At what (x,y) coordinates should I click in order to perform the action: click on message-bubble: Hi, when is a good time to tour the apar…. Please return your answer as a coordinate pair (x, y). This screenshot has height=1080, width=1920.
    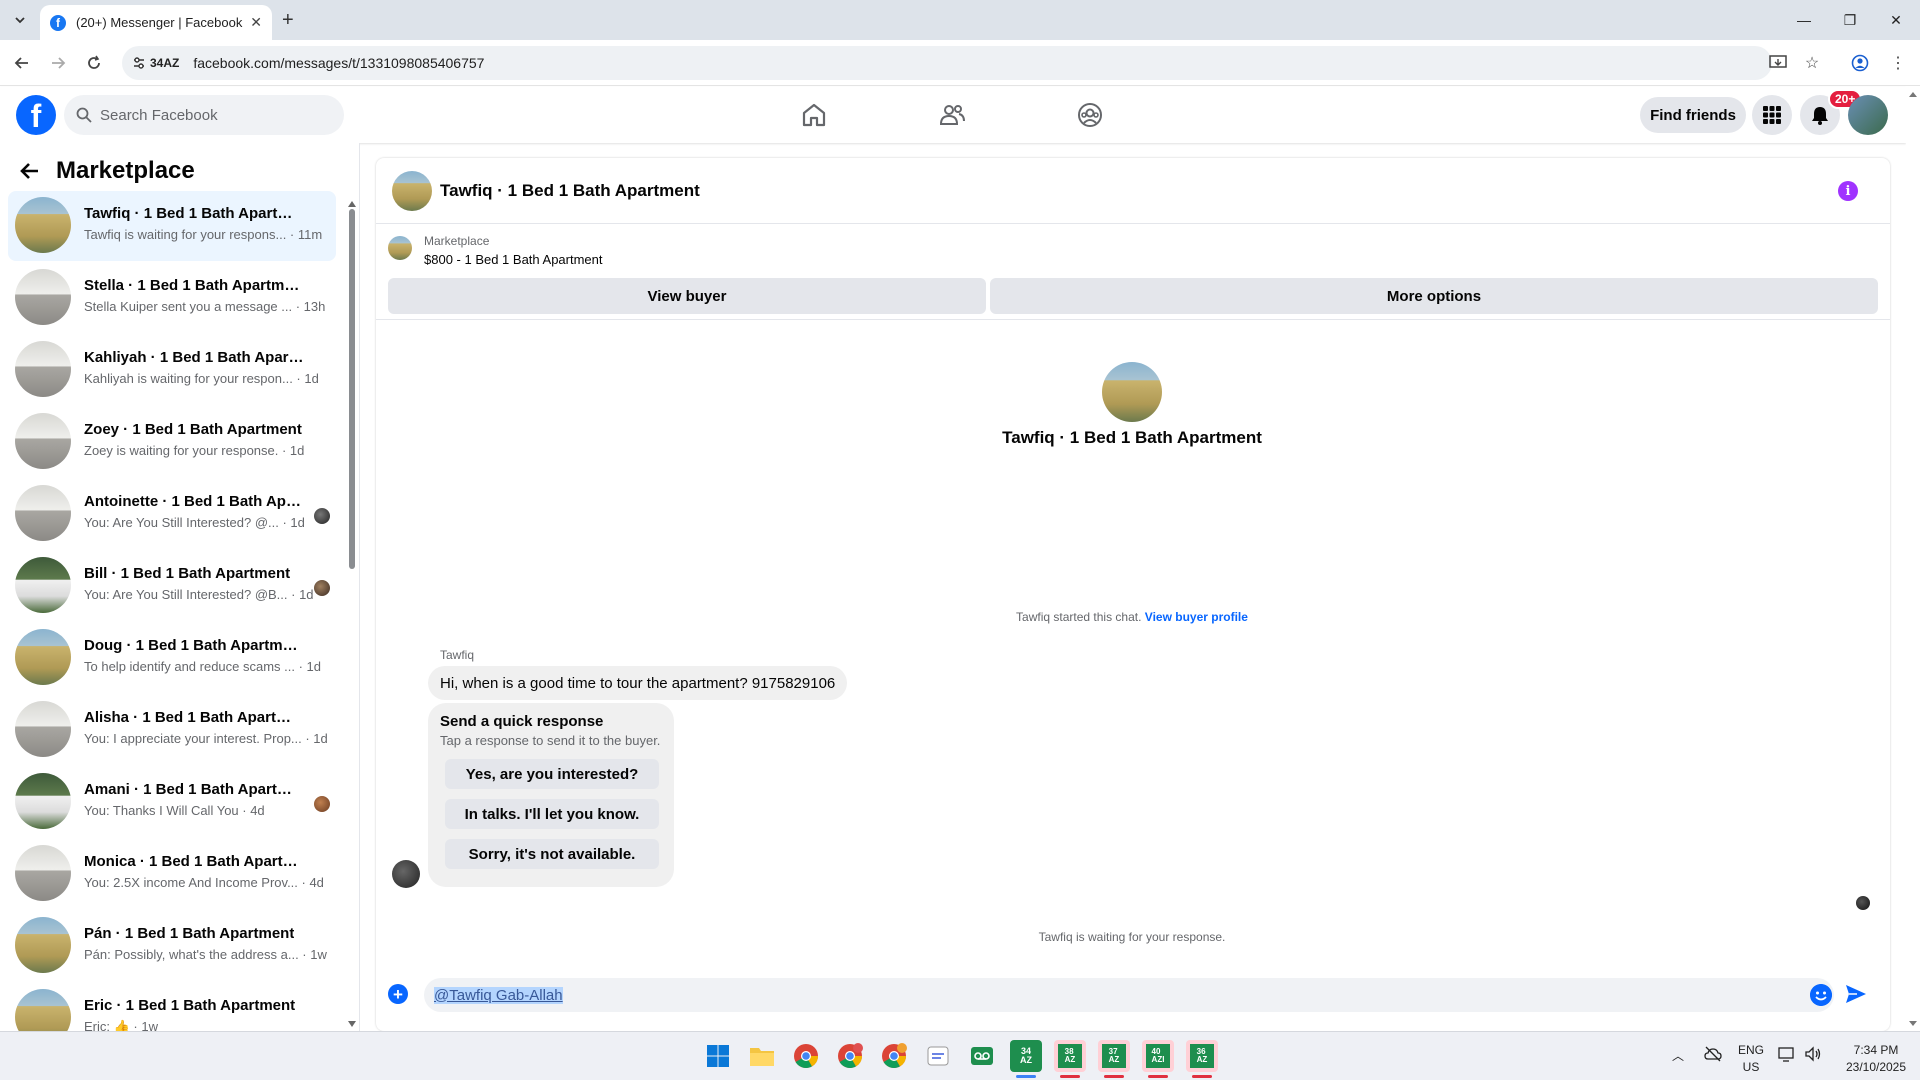
    Looking at the image, I should click on (638, 683).